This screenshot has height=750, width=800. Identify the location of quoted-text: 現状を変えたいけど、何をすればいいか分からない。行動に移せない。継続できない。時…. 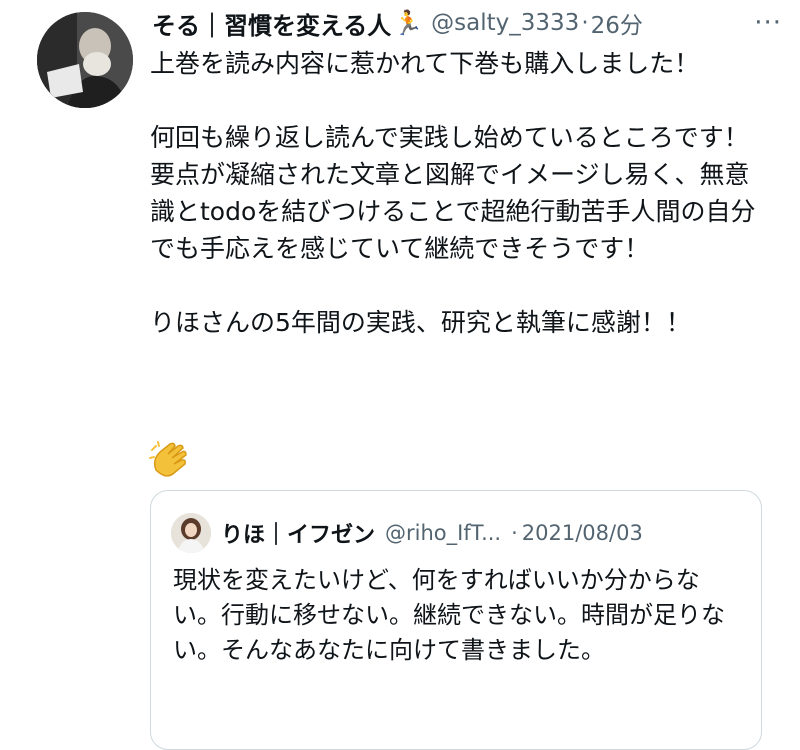
(449, 615).